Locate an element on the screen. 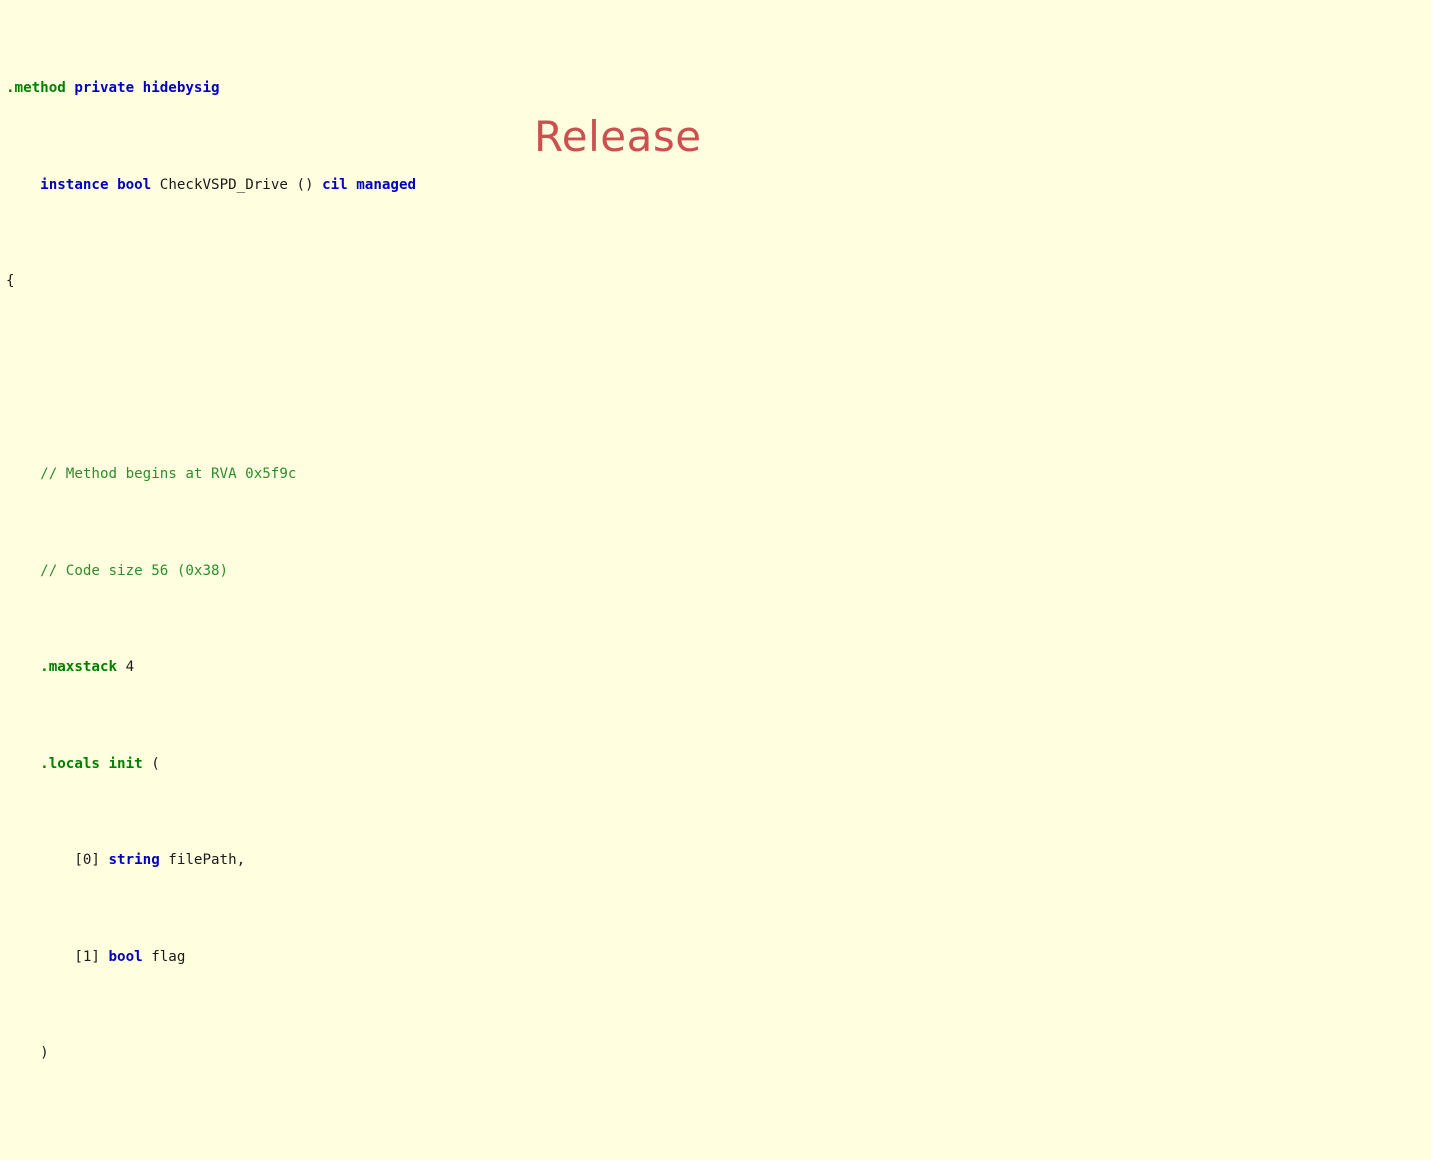 The image size is (1431, 1160). local-name: filePath, is located at coordinates (202, 860).